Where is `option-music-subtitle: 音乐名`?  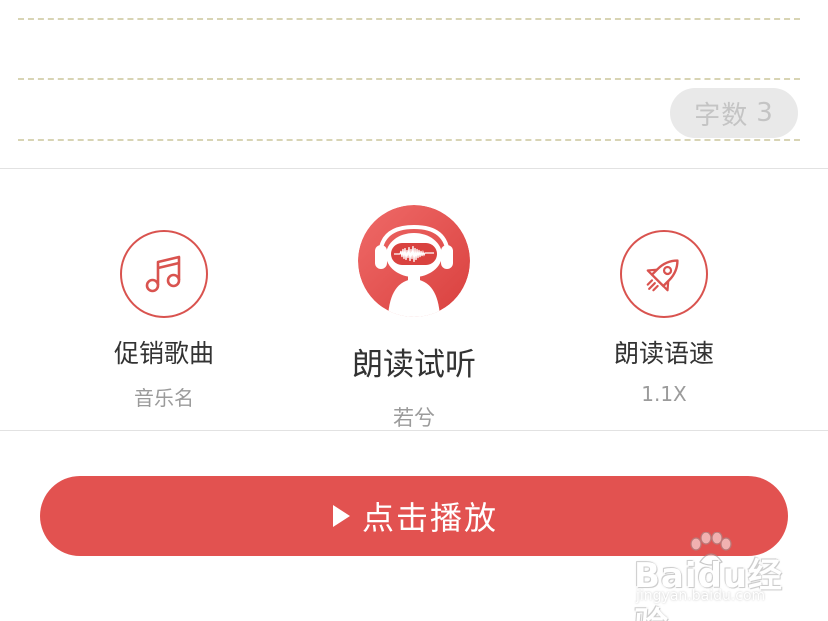
option-music-subtitle: 音乐名 is located at coordinates (164, 398).